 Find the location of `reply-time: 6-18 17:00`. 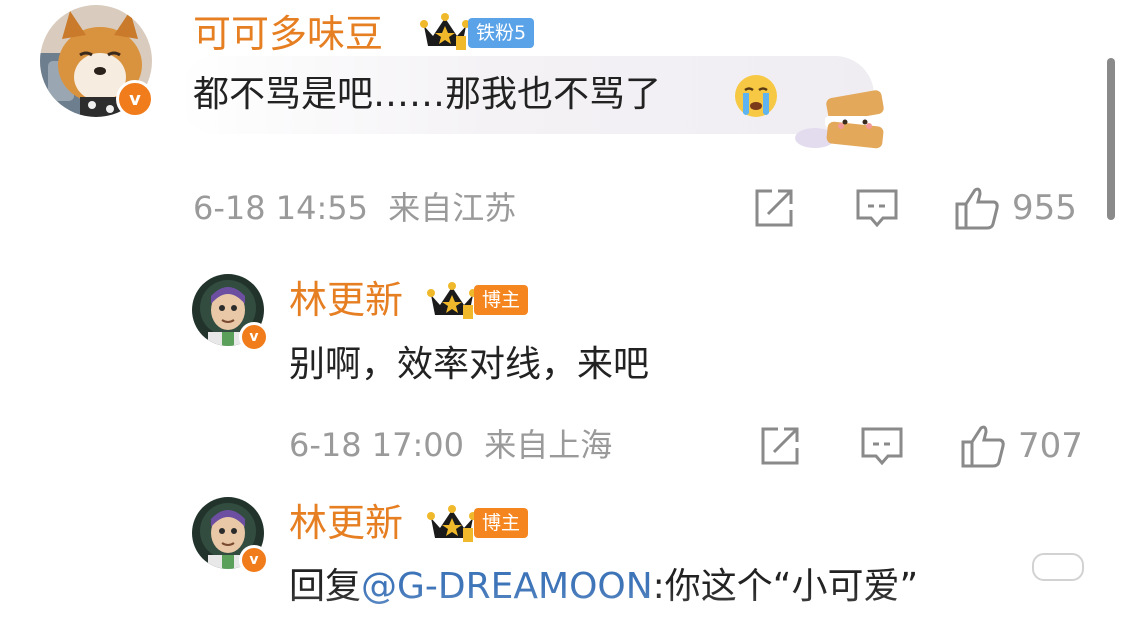

reply-time: 6-18 17:00 is located at coordinates (377, 445).